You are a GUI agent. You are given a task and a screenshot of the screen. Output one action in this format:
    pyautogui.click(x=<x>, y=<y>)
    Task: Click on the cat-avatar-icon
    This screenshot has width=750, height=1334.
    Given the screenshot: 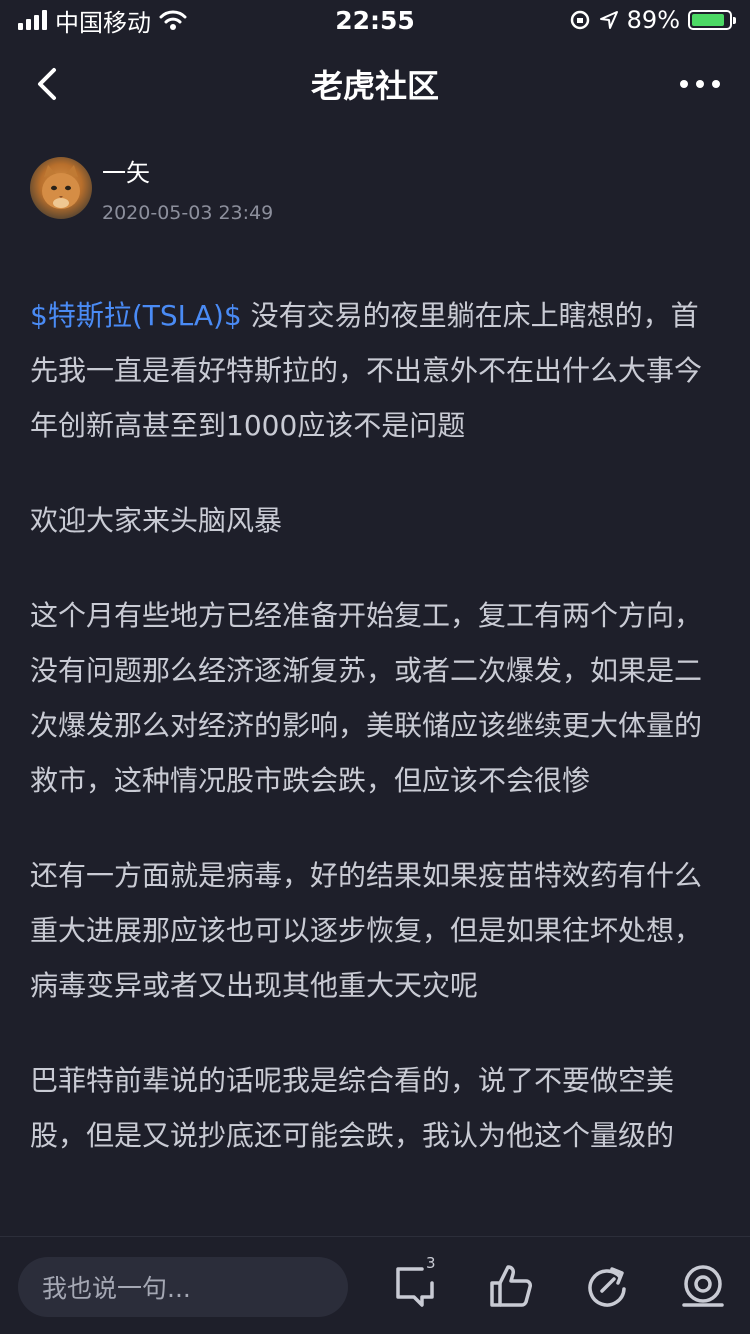 What is the action you would take?
    pyautogui.click(x=61, y=187)
    